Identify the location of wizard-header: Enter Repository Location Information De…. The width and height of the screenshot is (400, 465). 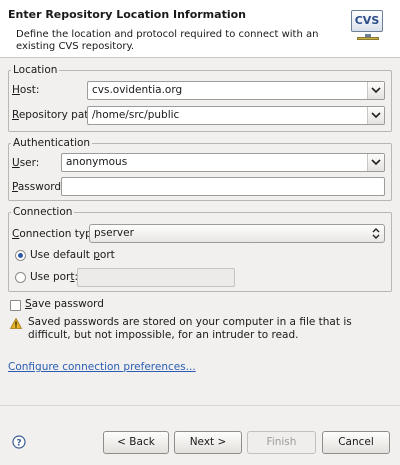
(200, 29).